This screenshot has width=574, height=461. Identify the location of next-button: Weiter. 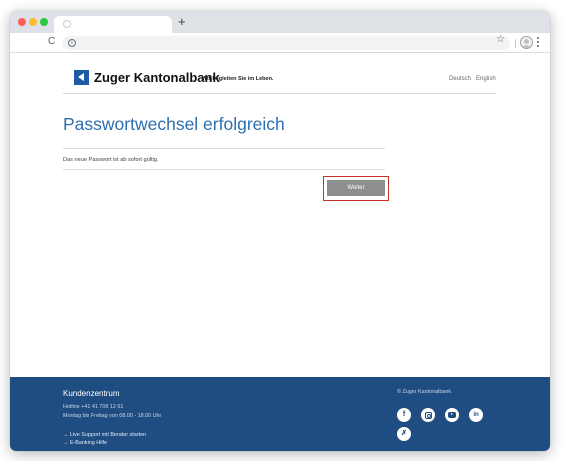
(356, 188).